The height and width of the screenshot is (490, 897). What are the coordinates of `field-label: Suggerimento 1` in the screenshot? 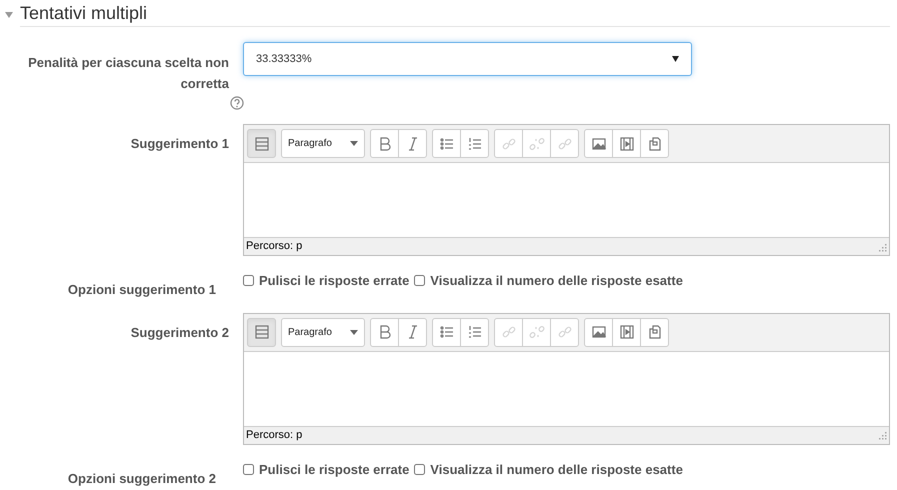 It's located at (179, 144).